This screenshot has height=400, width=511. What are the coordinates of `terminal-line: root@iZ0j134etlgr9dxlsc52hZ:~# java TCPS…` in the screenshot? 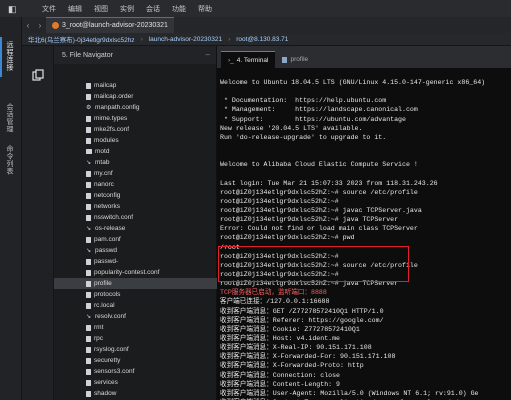 It's located at (309, 220).